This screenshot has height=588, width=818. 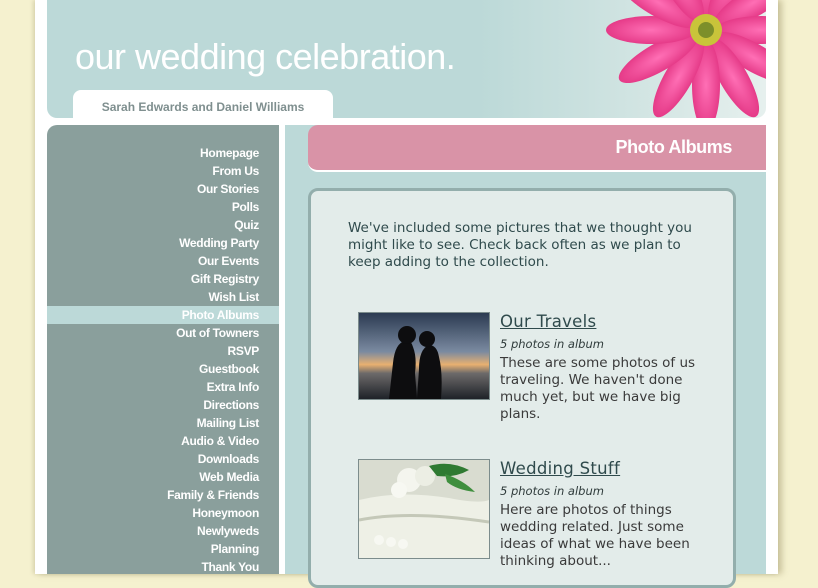 I want to click on sidebar-item-newlyweds: Newlyweds, so click(x=163, y=531).